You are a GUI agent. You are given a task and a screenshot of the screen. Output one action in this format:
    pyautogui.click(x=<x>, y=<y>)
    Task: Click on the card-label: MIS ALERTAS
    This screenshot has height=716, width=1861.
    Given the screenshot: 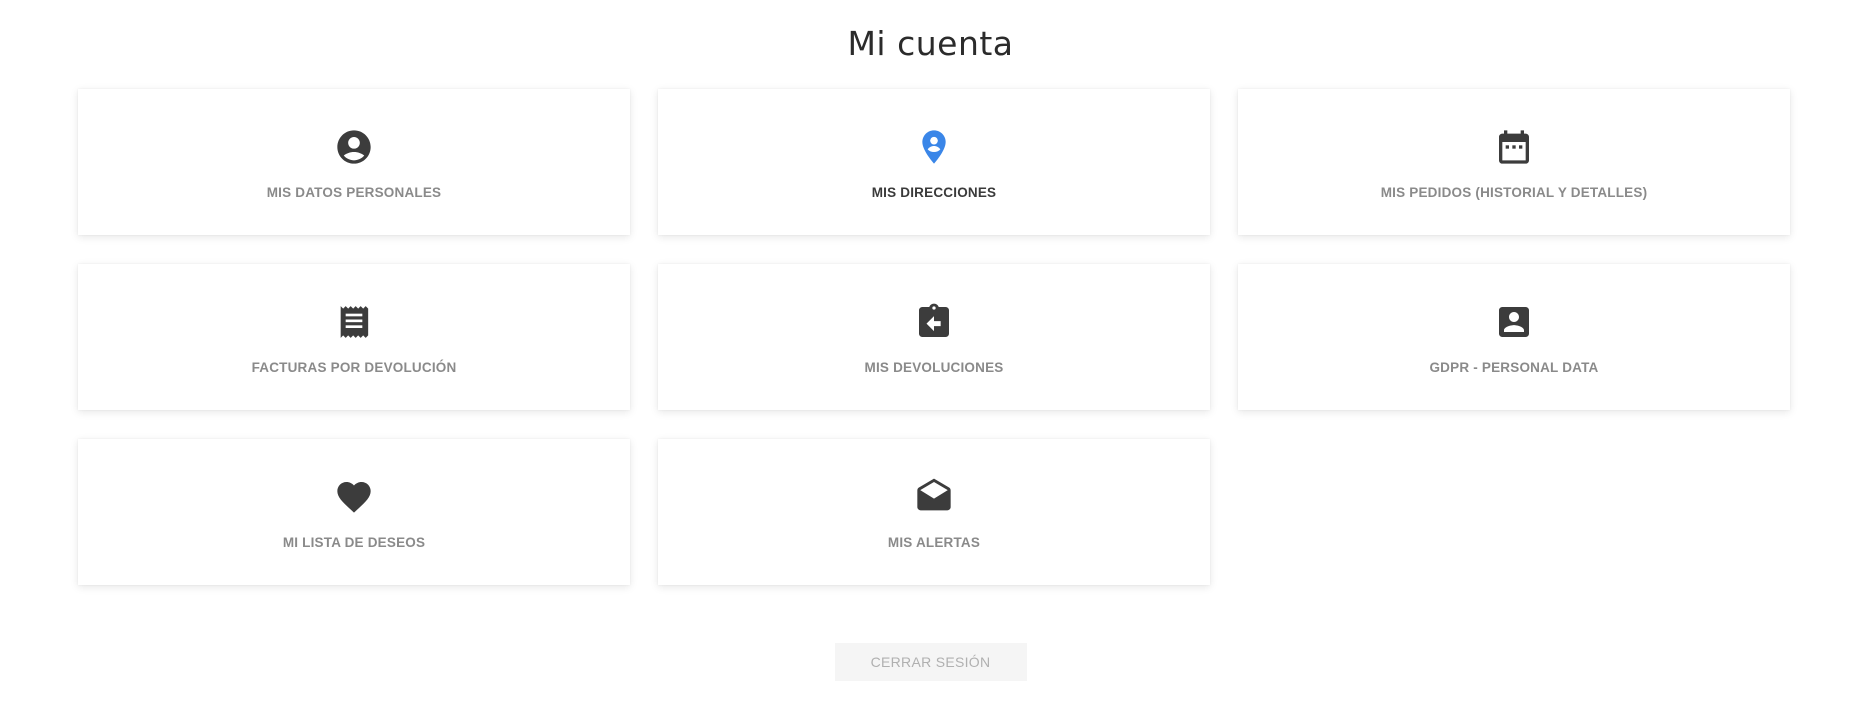 What is the action you would take?
    pyautogui.click(x=934, y=542)
    